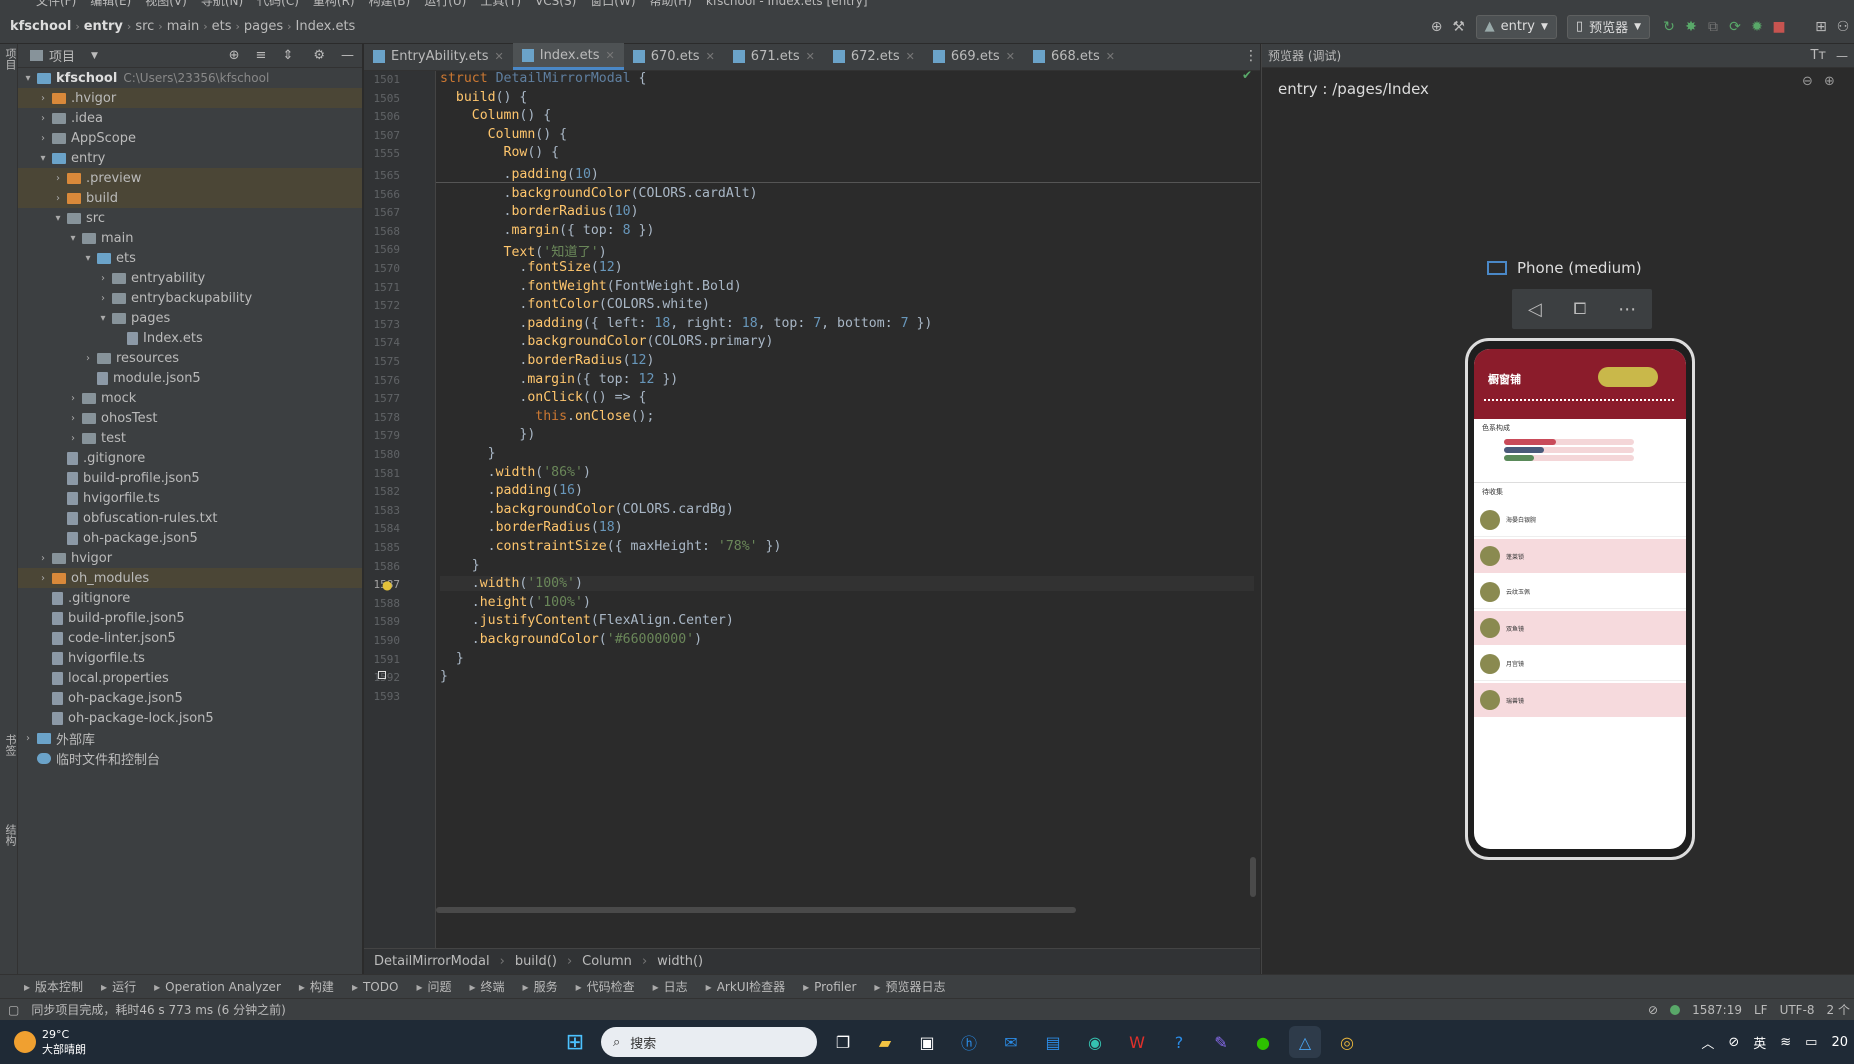 This screenshot has height=1064, width=1854. Describe the element at coordinates (190, 218) in the screenshot. I see `tree-item: ▾ src` at that location.